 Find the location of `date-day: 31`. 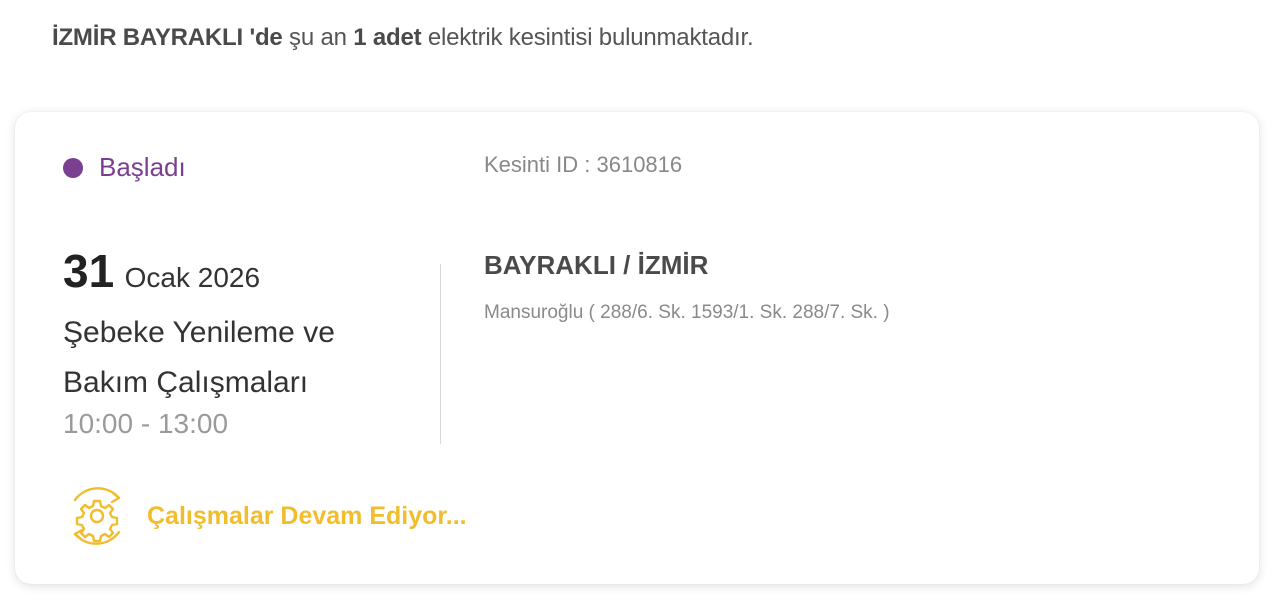

date-day: 31 is located at coordinates (89, 271).